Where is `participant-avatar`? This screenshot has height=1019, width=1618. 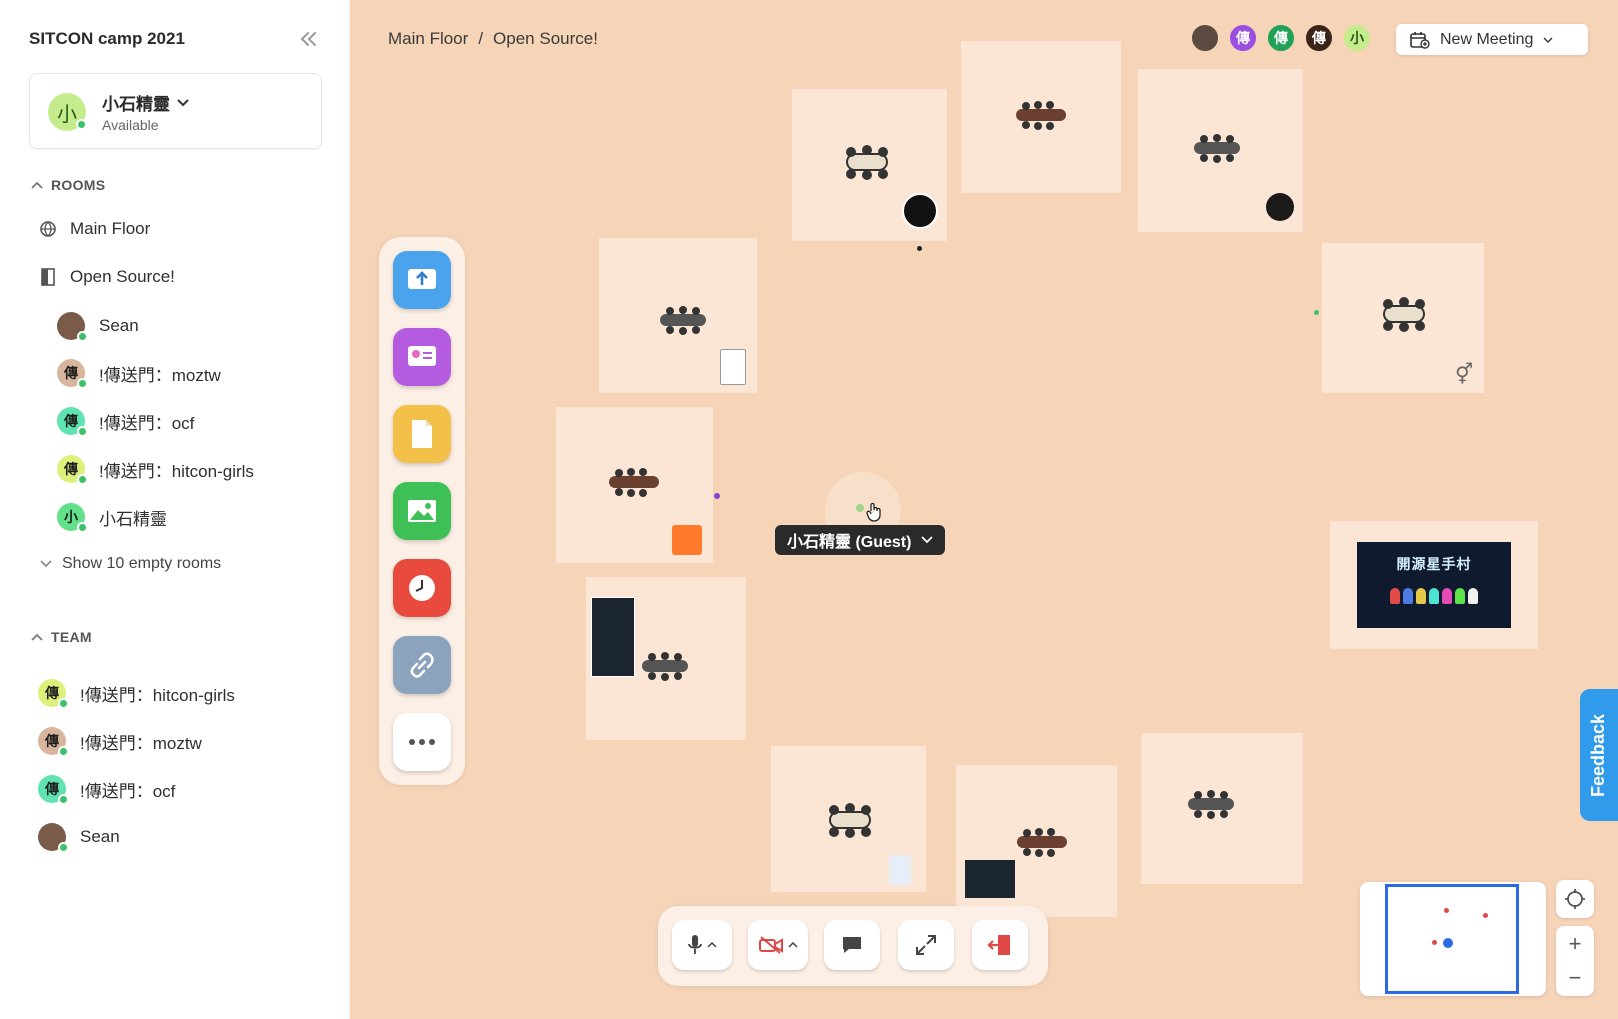
participant-avatar is located at coordinates (1205, 38).